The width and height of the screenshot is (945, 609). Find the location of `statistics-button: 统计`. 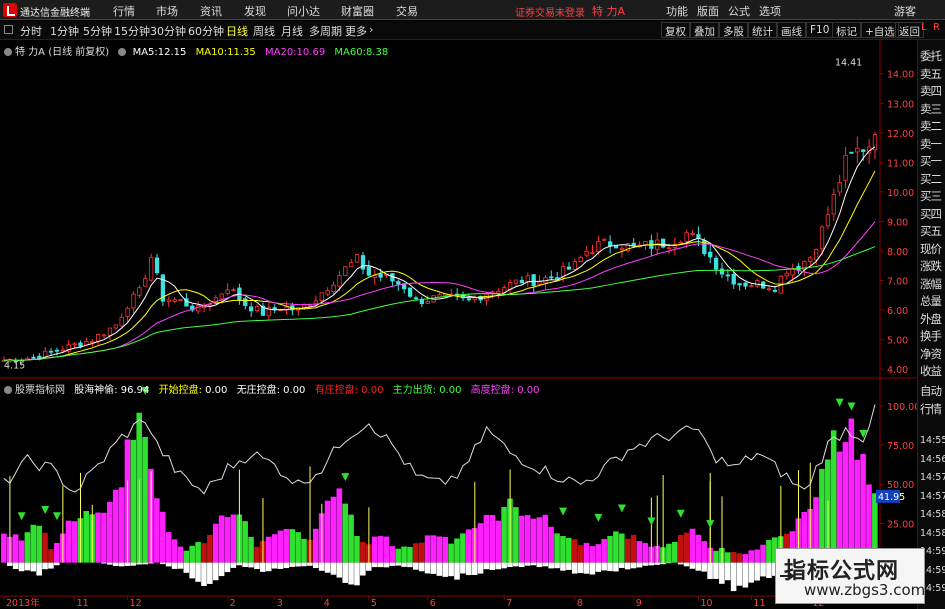

statistics-button: 统计 is located at coordinates (762, 30).